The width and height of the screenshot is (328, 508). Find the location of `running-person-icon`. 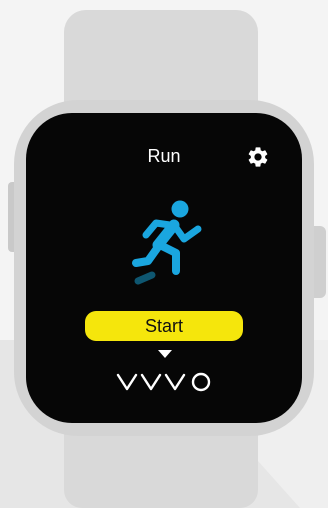

running-person-icon is located at coordinates (167, 242).